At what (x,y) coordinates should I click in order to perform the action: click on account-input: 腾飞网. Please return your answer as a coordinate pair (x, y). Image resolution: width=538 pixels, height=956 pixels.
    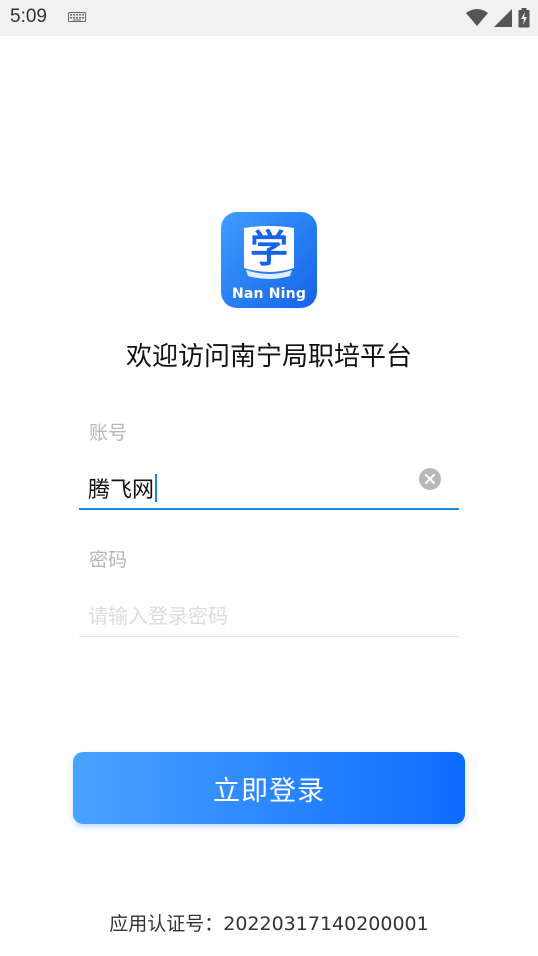
    Looking at the image, I should click on (269, 485).